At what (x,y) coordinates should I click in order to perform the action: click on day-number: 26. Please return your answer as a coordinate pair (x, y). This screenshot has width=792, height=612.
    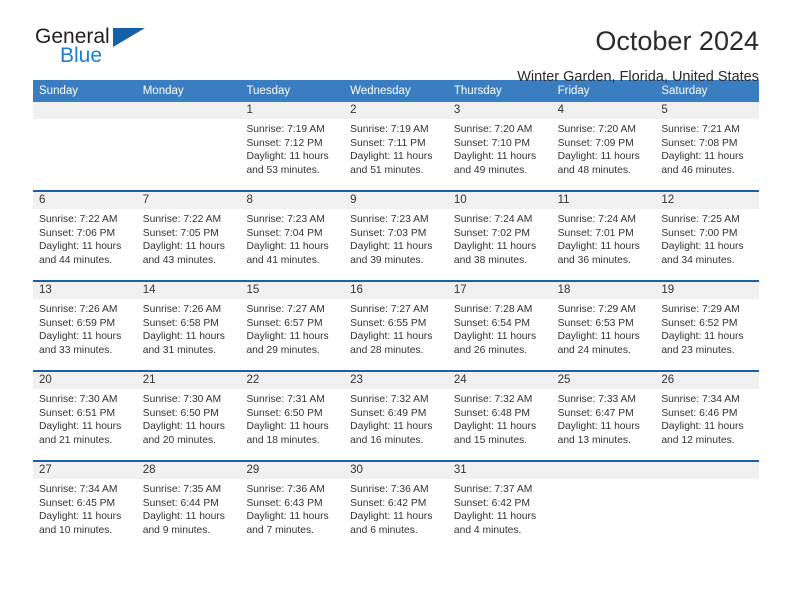
    Looking at the image, I should click on (707, 380).